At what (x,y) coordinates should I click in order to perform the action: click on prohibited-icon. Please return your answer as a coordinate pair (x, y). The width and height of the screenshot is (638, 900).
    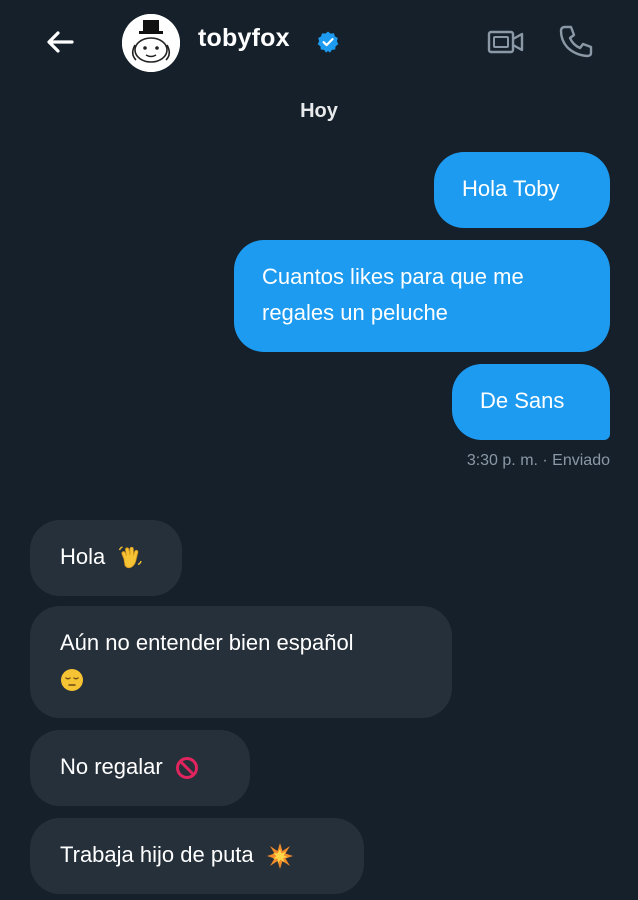
    Looking at the image, I should click on (186, 768).